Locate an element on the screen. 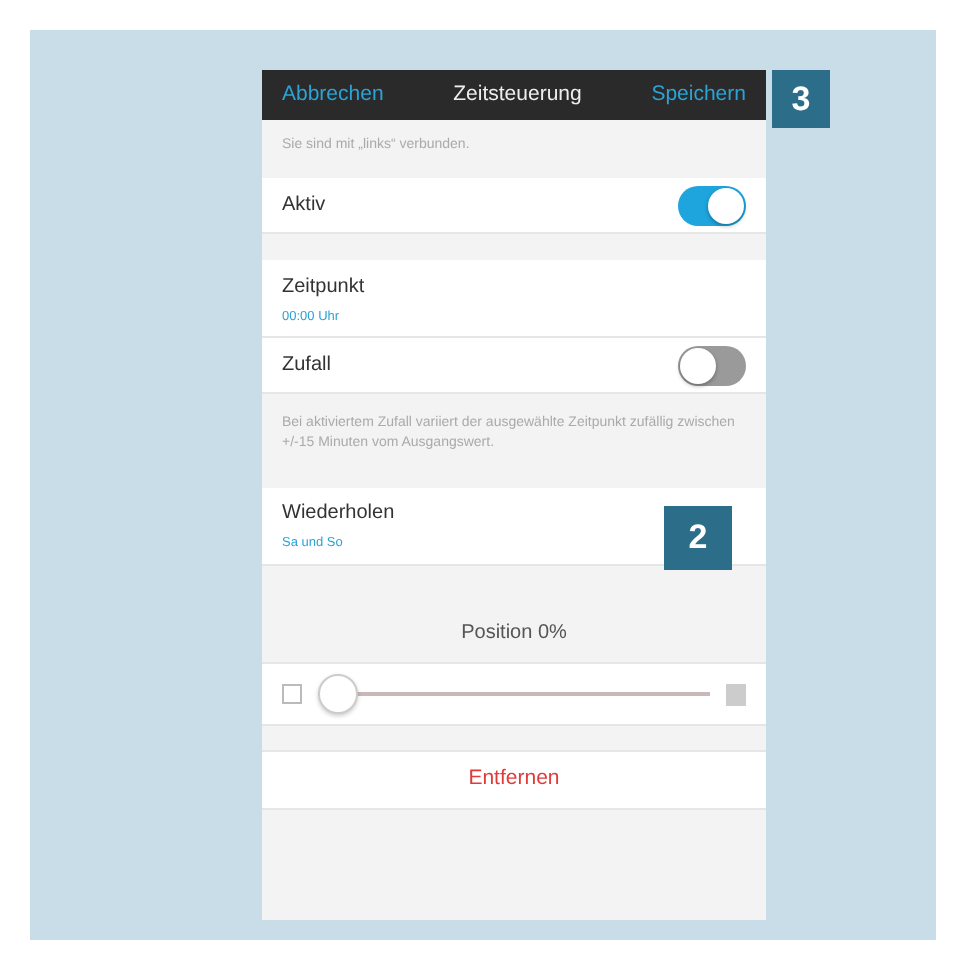 This screenshot has height=972, width=960. blind-open-icon is located at coordinates (292, 694).